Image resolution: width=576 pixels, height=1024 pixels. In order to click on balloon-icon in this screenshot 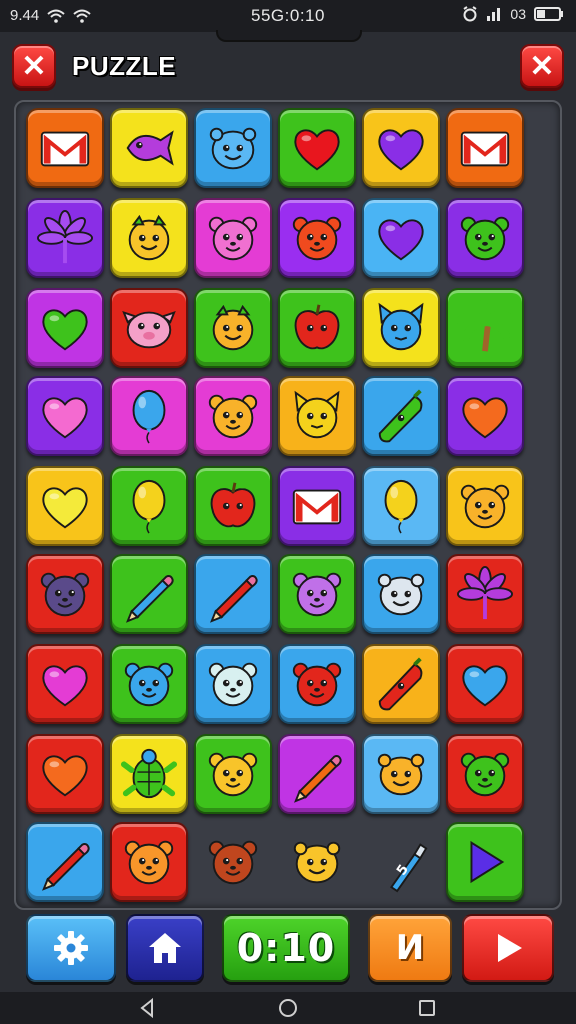, I will do `click(149, 416)`.